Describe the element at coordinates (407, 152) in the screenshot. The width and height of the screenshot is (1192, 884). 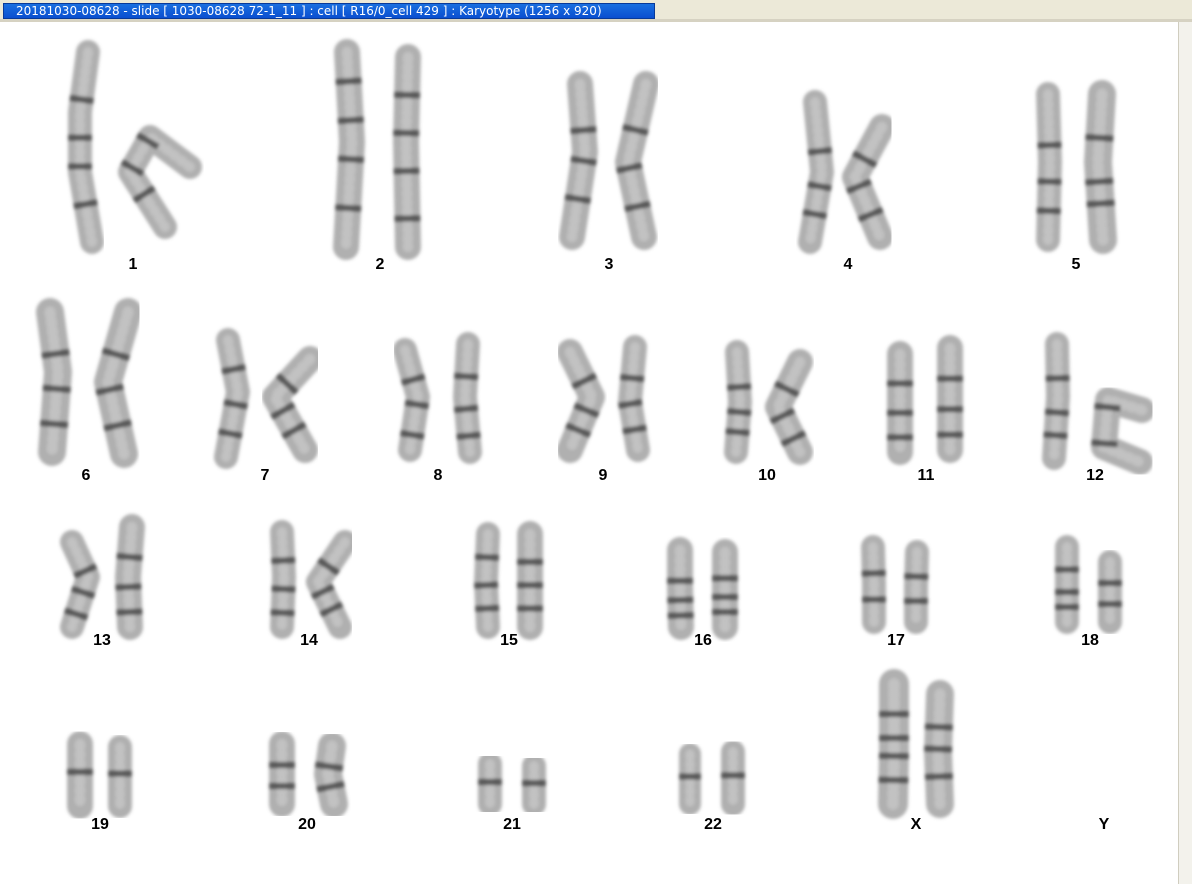
I see `chromosome-2-b` at that location.